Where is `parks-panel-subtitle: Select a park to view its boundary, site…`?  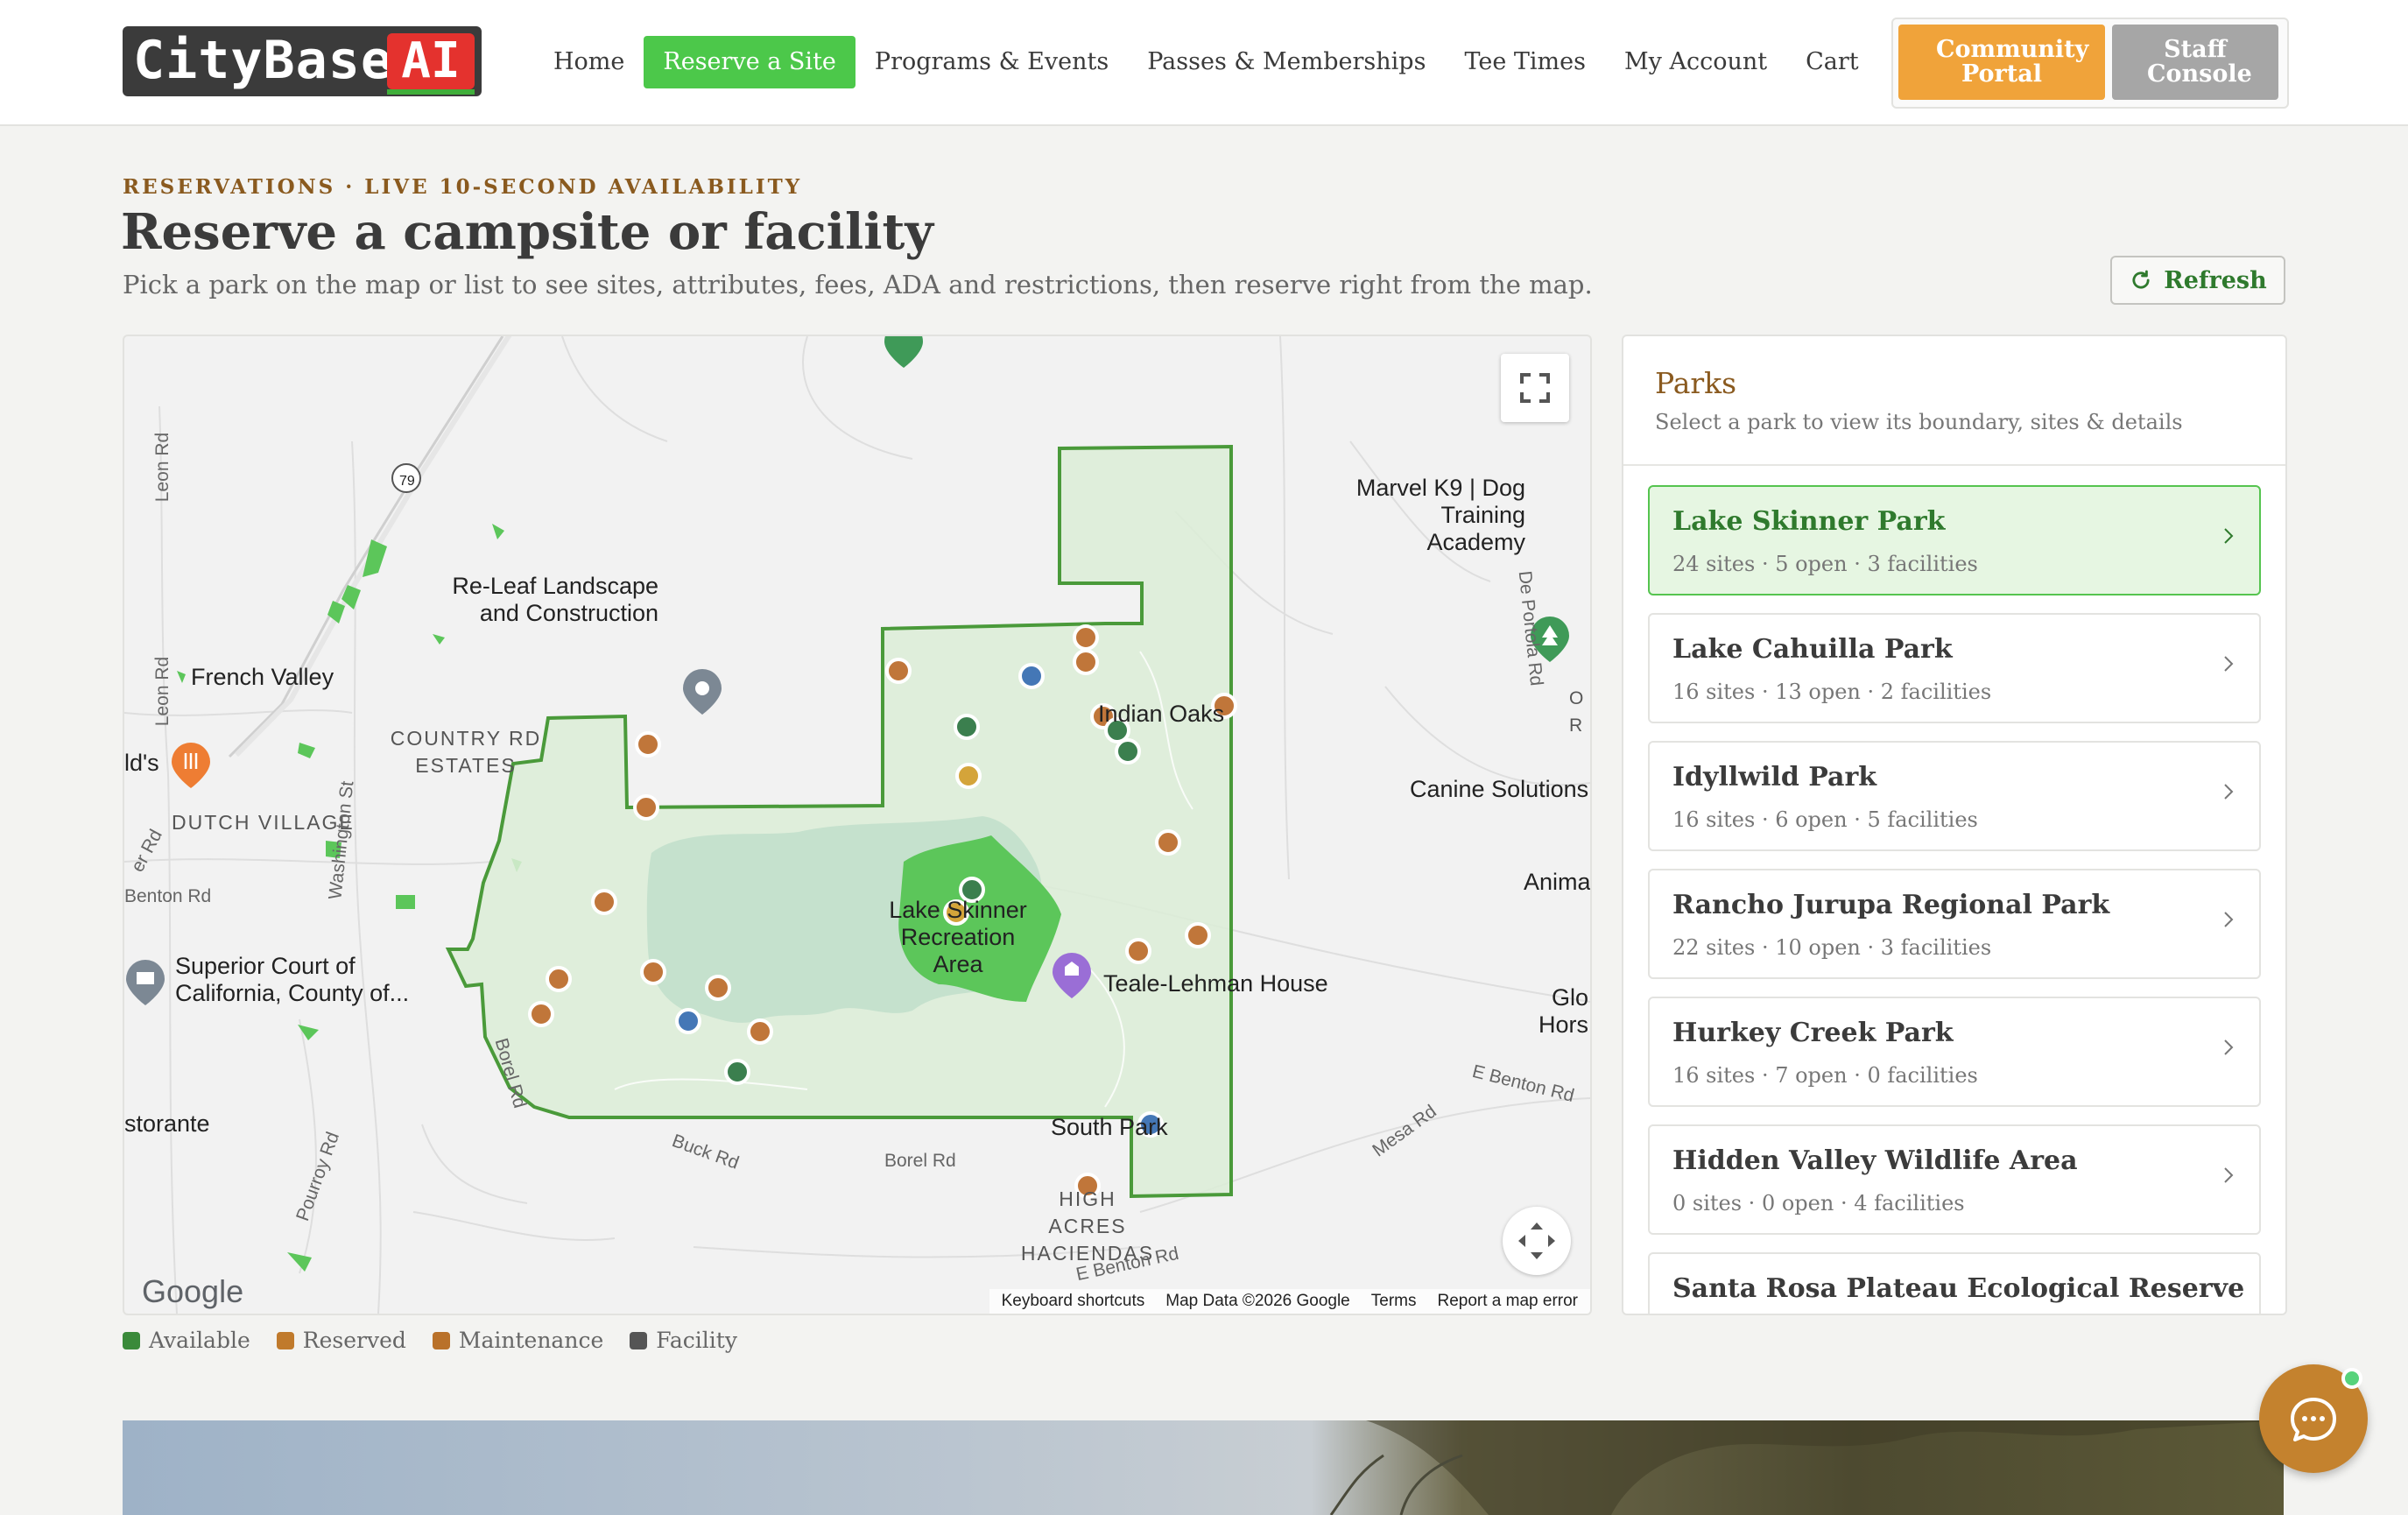 parks-panel-subtitle: Select a park to view its boundary, site… is located at coordinates (1919, 422).